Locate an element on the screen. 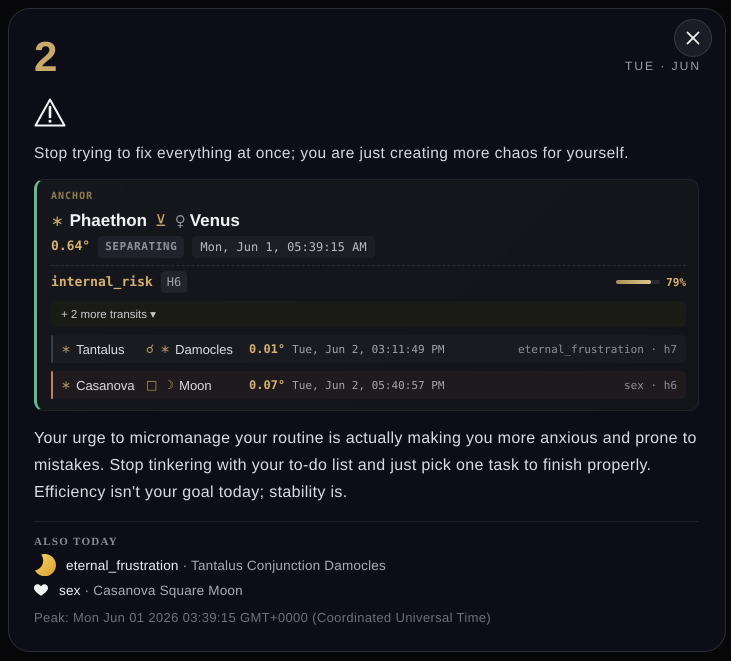 This screenshot has width=731, height=661. body-symbol: ♀ is located at coordinates (180, 221).